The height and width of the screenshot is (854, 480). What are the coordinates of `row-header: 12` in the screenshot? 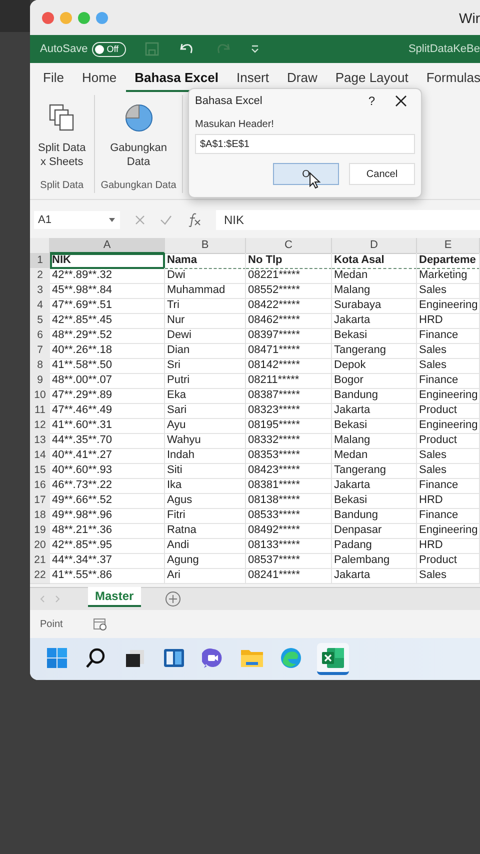 It's located at (40, 426).